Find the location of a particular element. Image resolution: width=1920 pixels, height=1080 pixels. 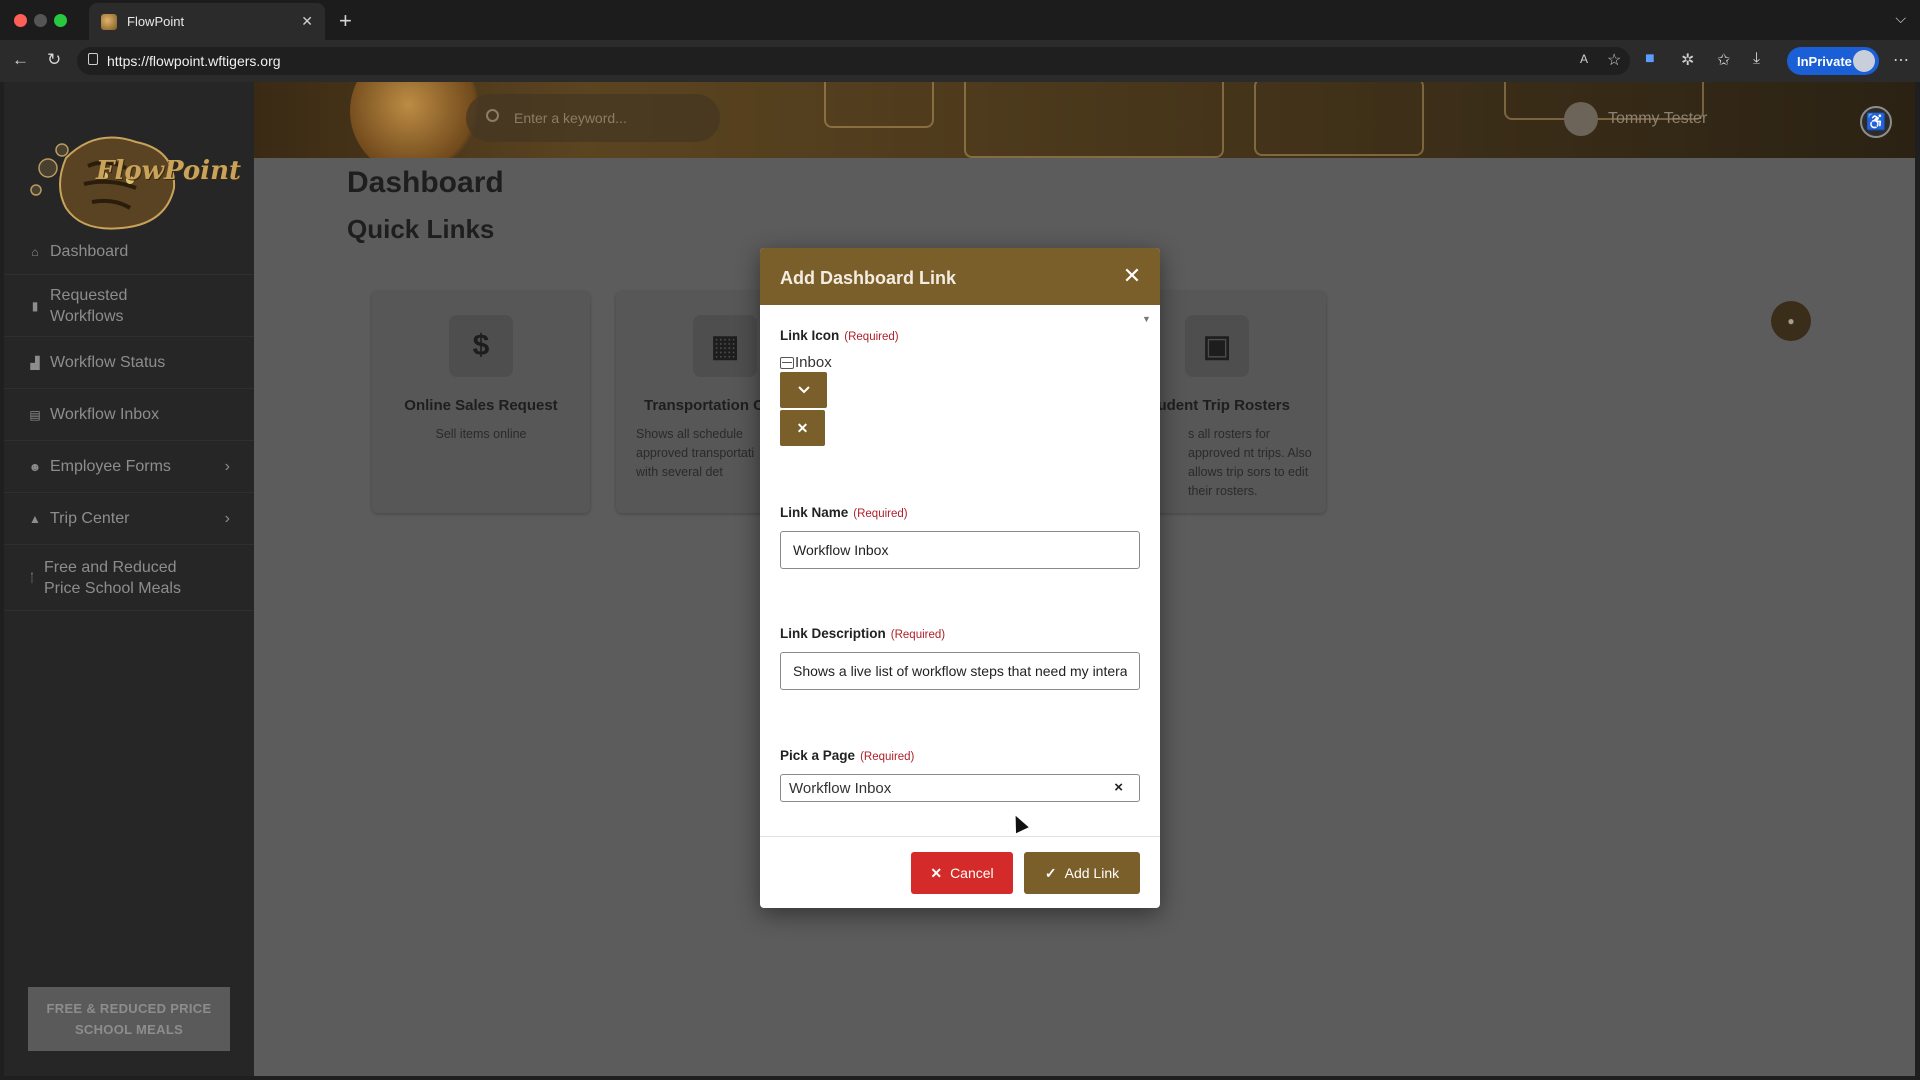

maximize-window-button is located at coordinates (60, 20).